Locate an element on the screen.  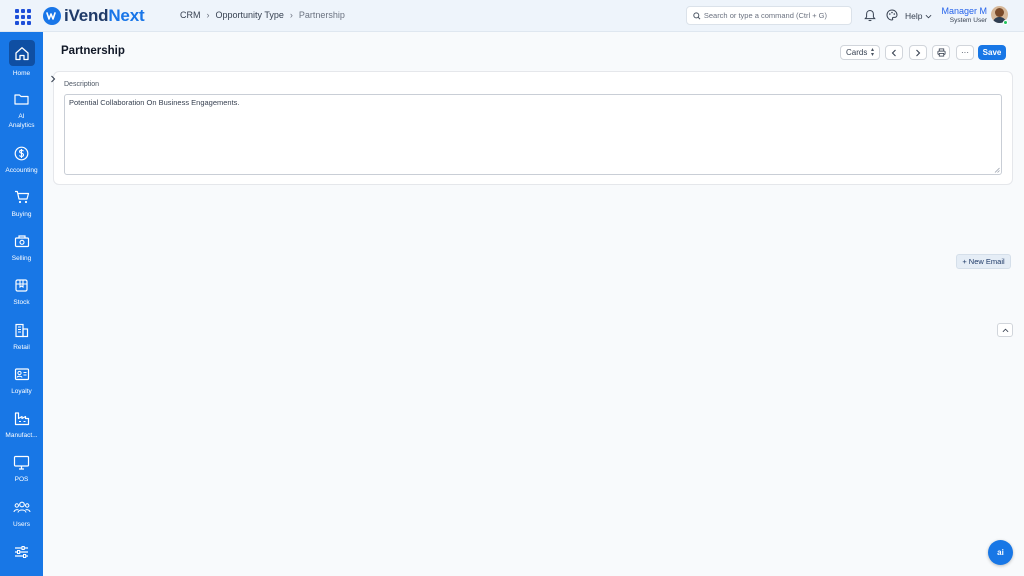
monitor-icon is located at coordinates (22, 462).